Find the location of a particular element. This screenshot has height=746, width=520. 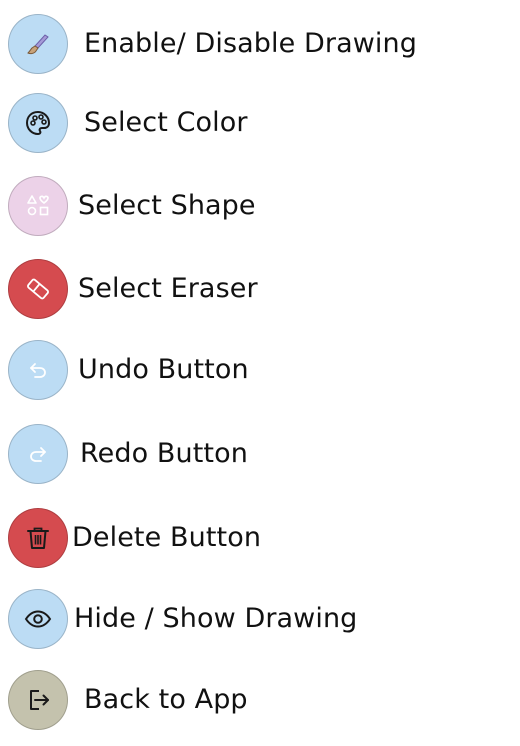

eye-icon is located at coordinates (38, 619).